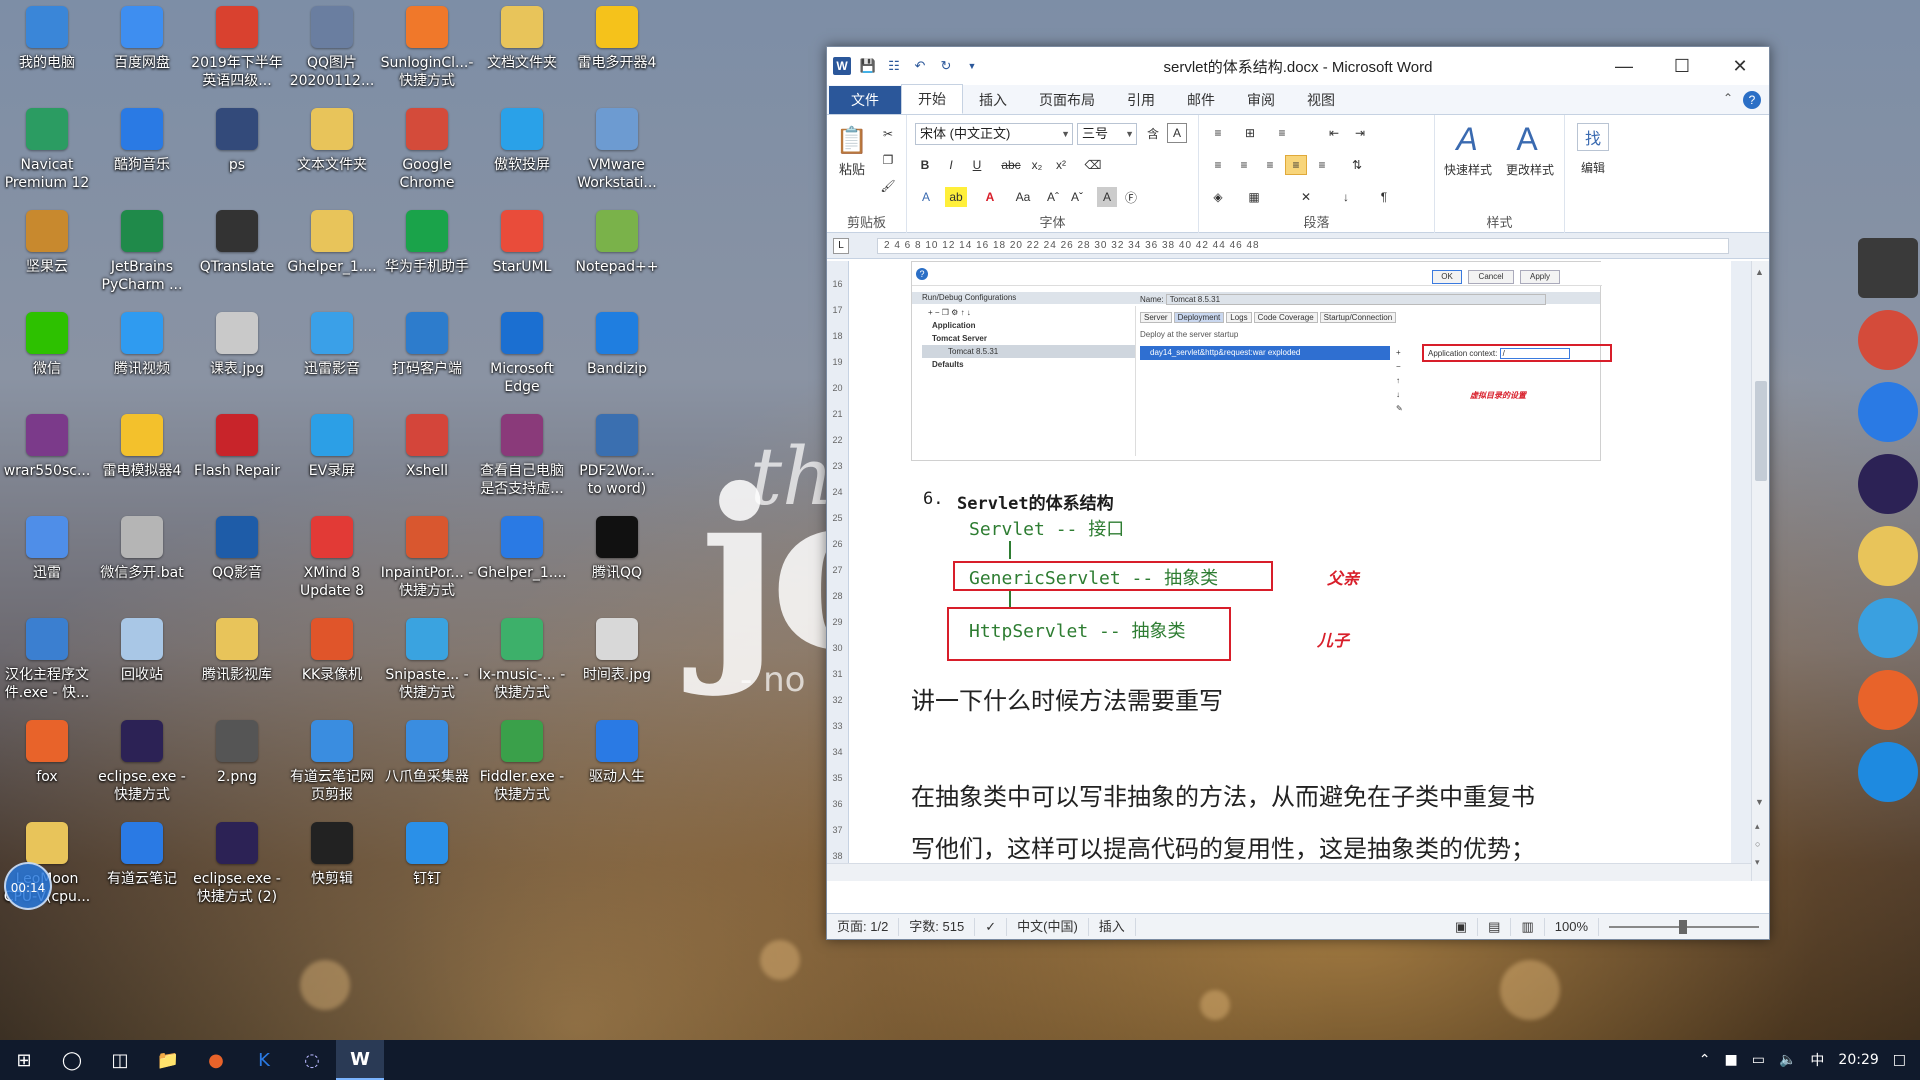 Image resolution: width=1920 pixels, height=1080 pixels. I want to click on desktop-icon: ps, so click(237, 139).